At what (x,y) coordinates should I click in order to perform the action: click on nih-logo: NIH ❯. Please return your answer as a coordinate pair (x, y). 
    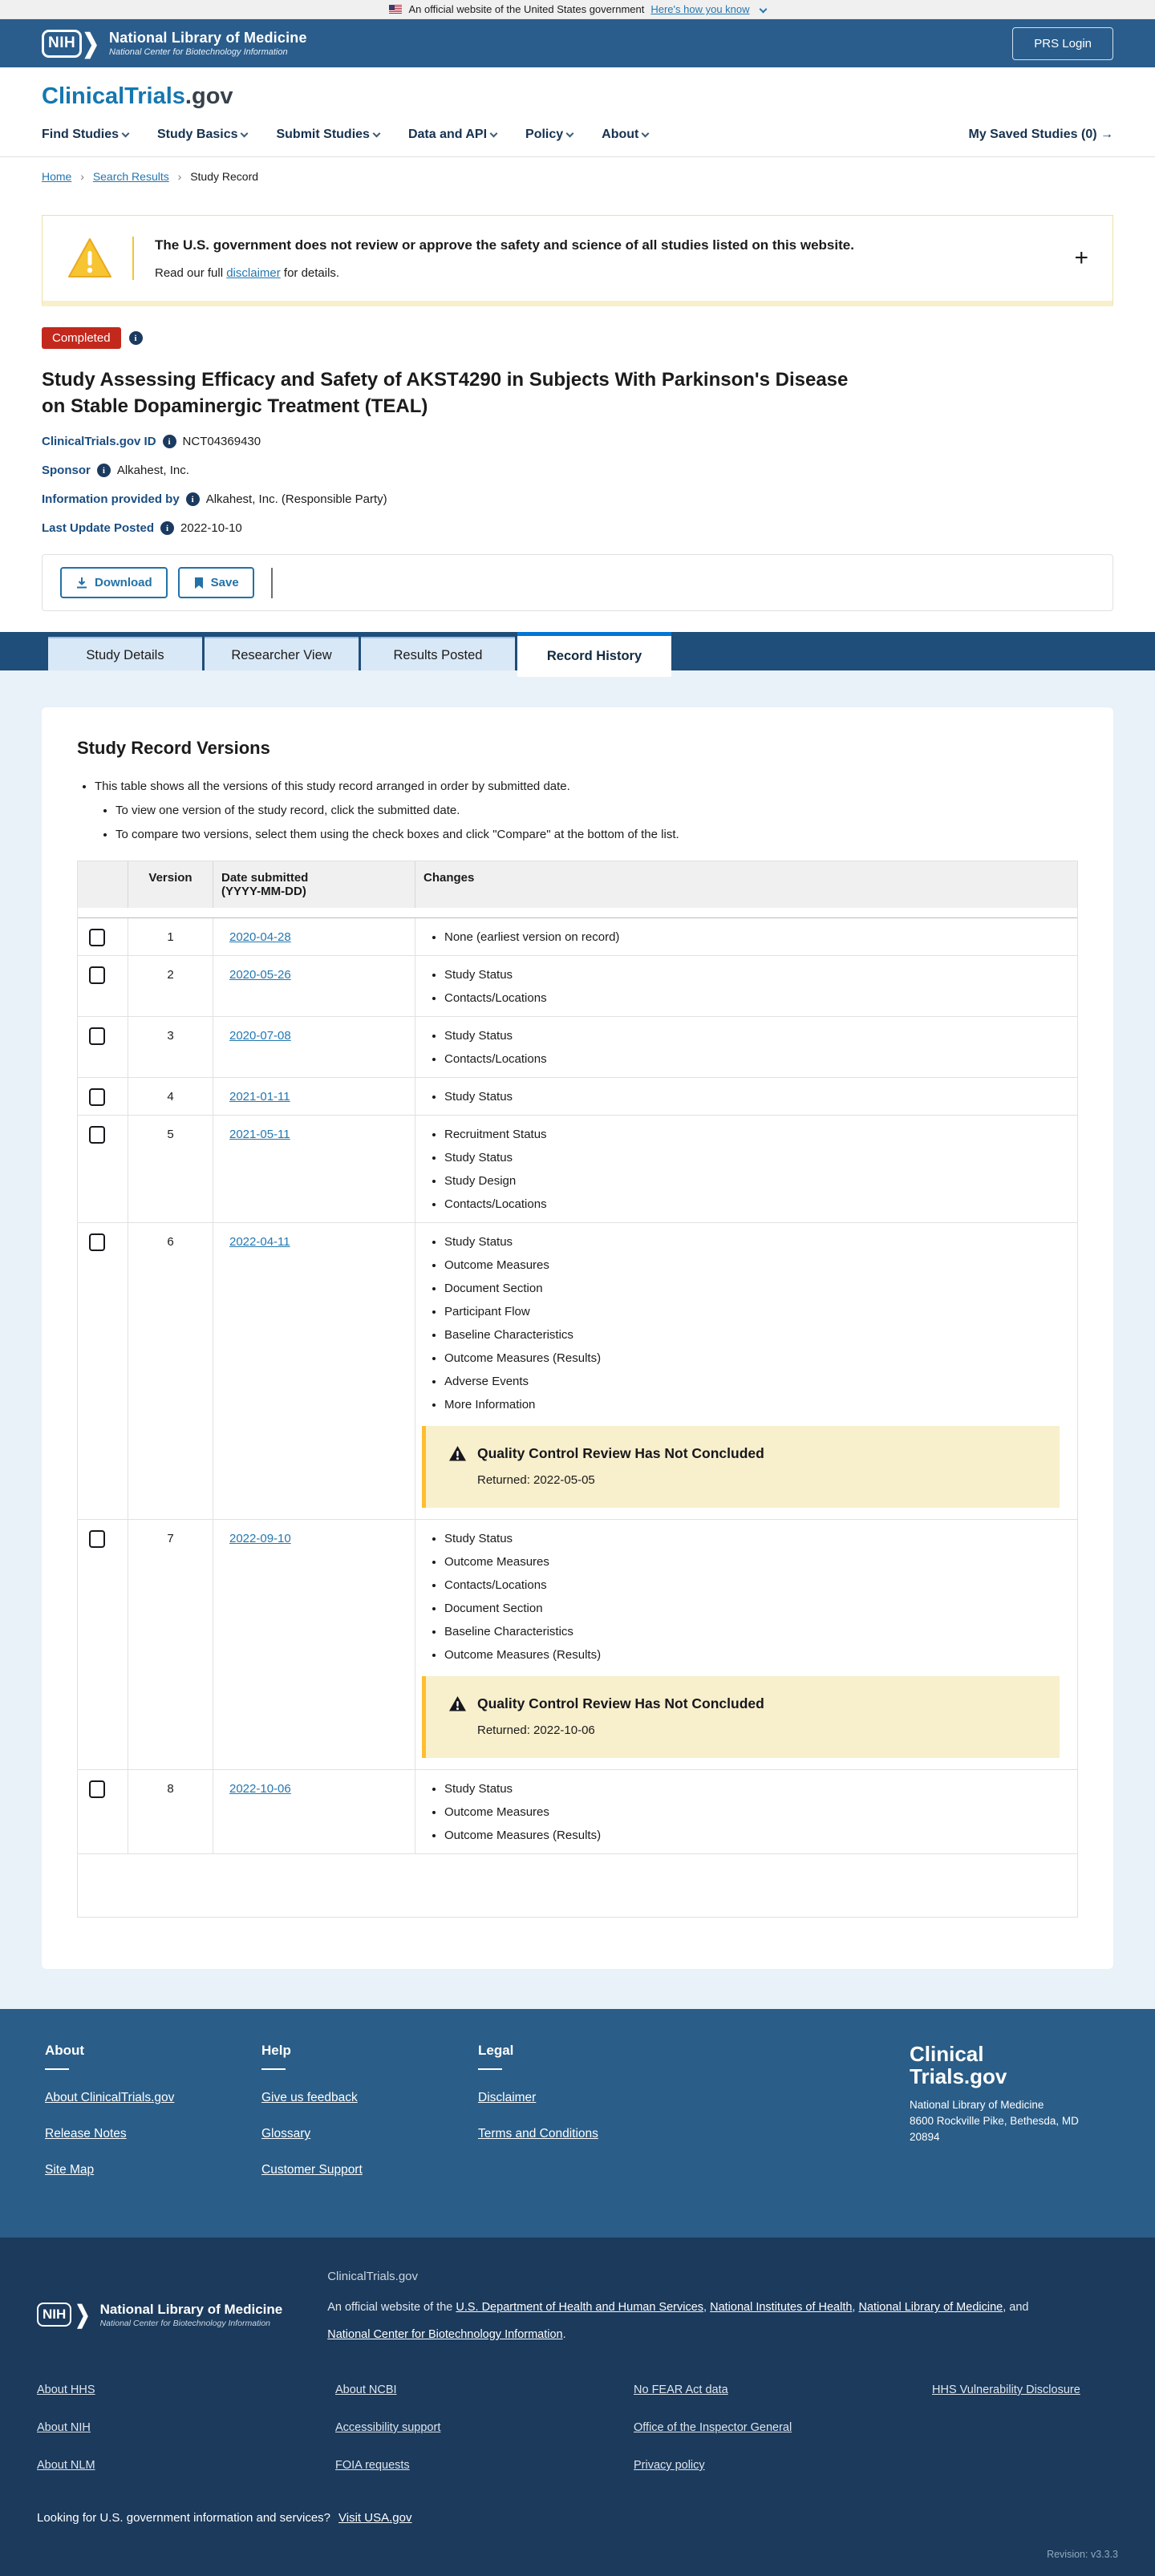
    Looking at the image, I should click on (71, 43).